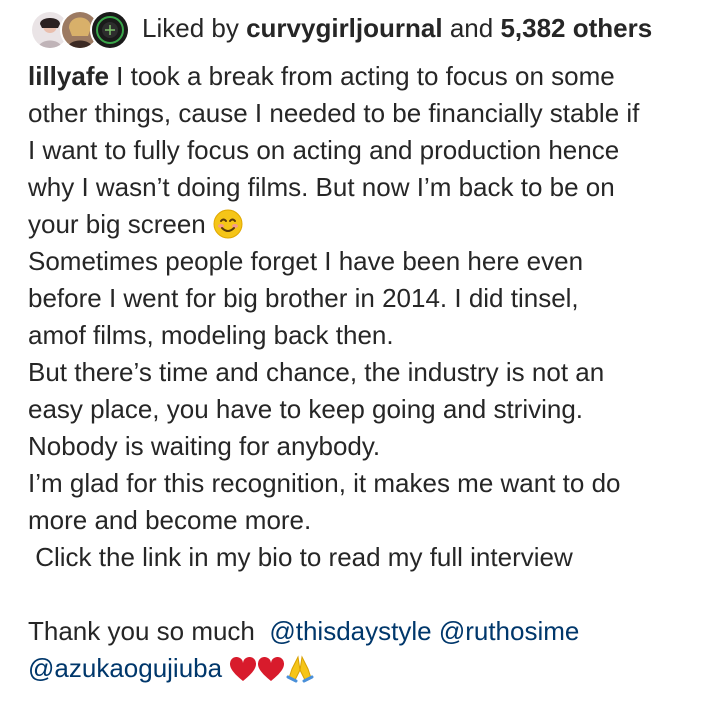 The image size is (720, 706). I want to click on likes-prefix: Liked by, so click(190, 27).